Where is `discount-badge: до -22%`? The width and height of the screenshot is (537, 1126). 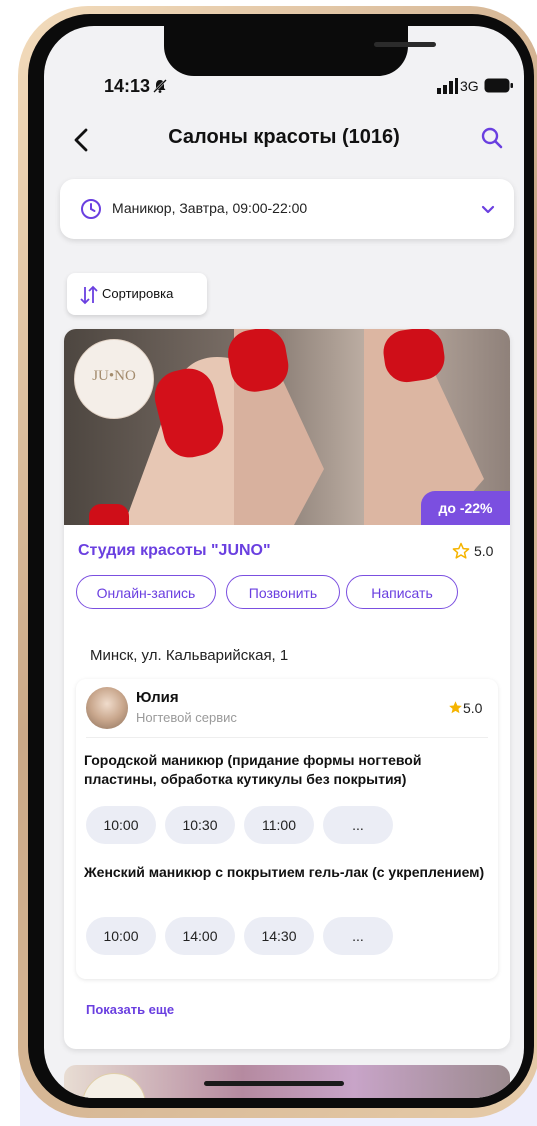 discount-badge: до -22% is located at coordinates (465, 508).